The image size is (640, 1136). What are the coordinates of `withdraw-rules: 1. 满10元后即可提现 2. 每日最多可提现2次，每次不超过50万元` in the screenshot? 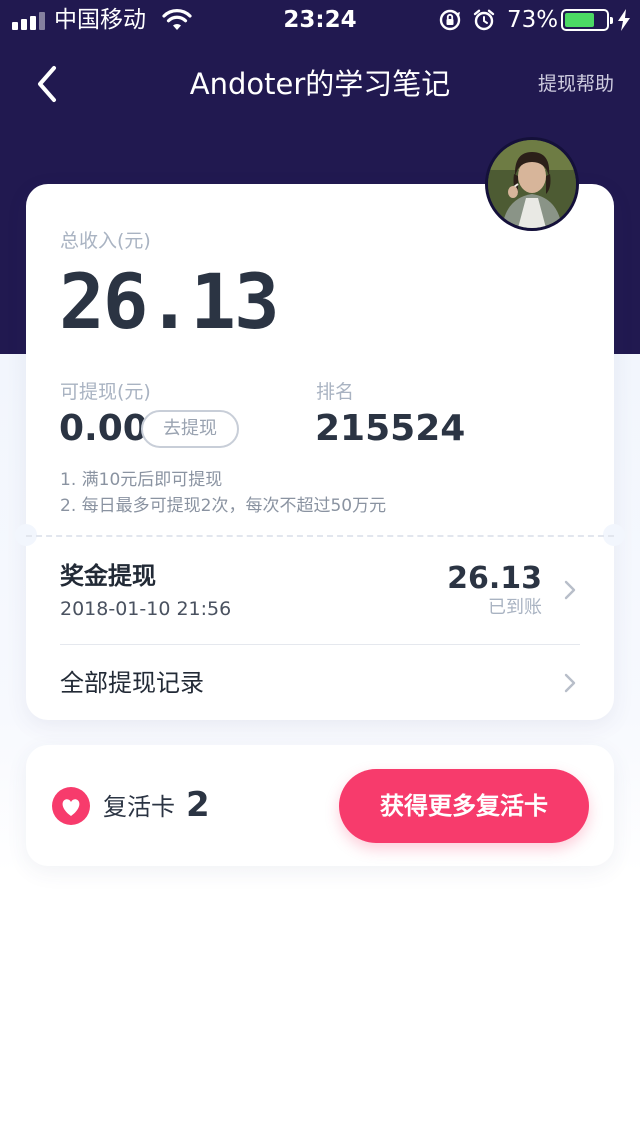 It's located at (223, 493).